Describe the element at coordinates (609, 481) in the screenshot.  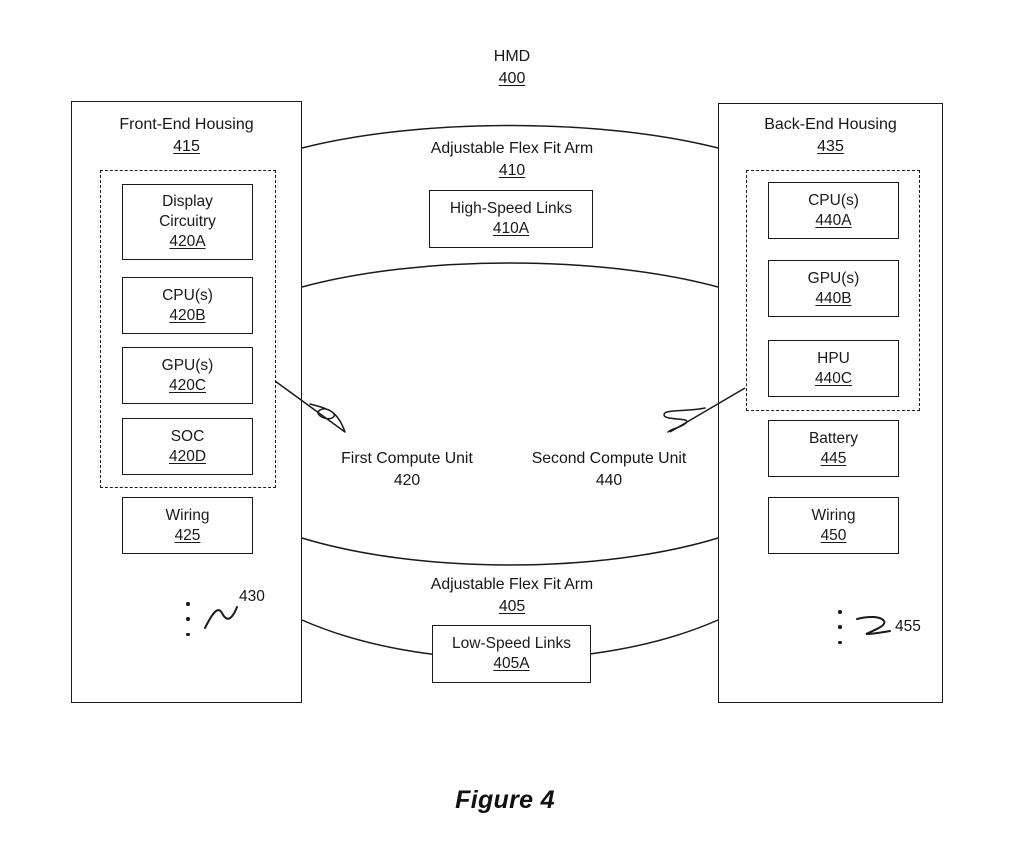
I see `second-compute-unit-number: 440` at that location.